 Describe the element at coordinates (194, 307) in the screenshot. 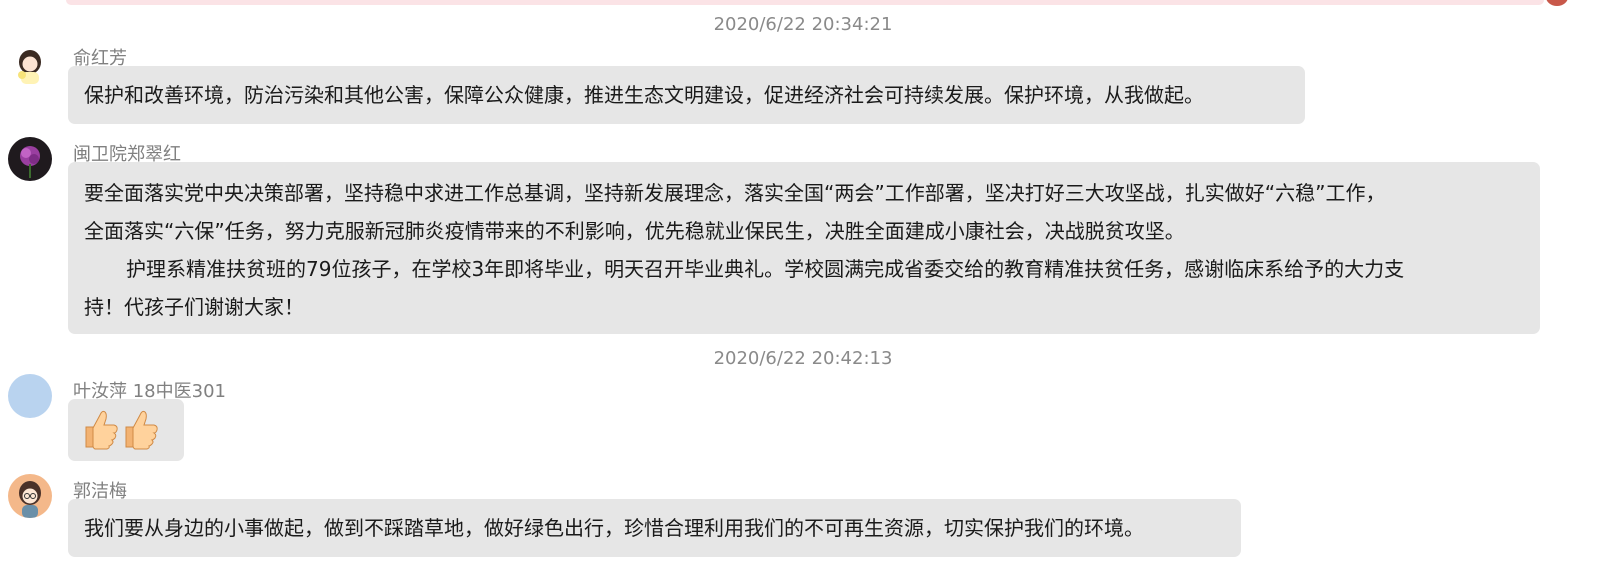

I see `message-text: 持！代孩子们谢谢大家！` at that location.